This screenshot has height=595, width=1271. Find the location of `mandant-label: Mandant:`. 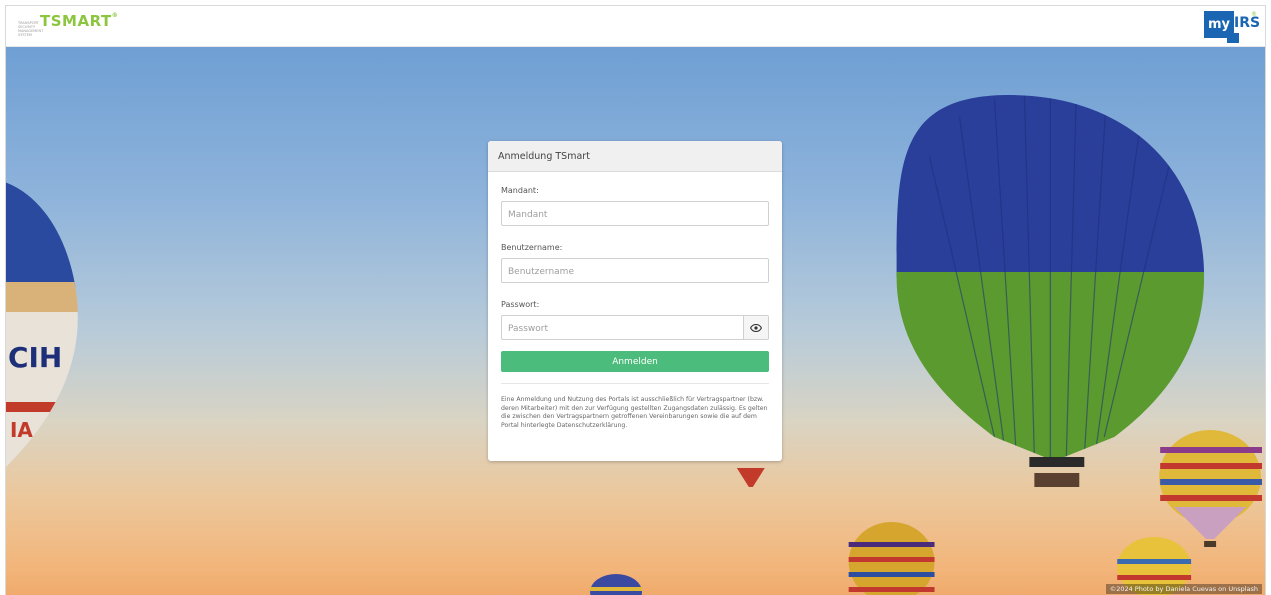

mandant-label: Mandant: is located at coordinates (520, 190).